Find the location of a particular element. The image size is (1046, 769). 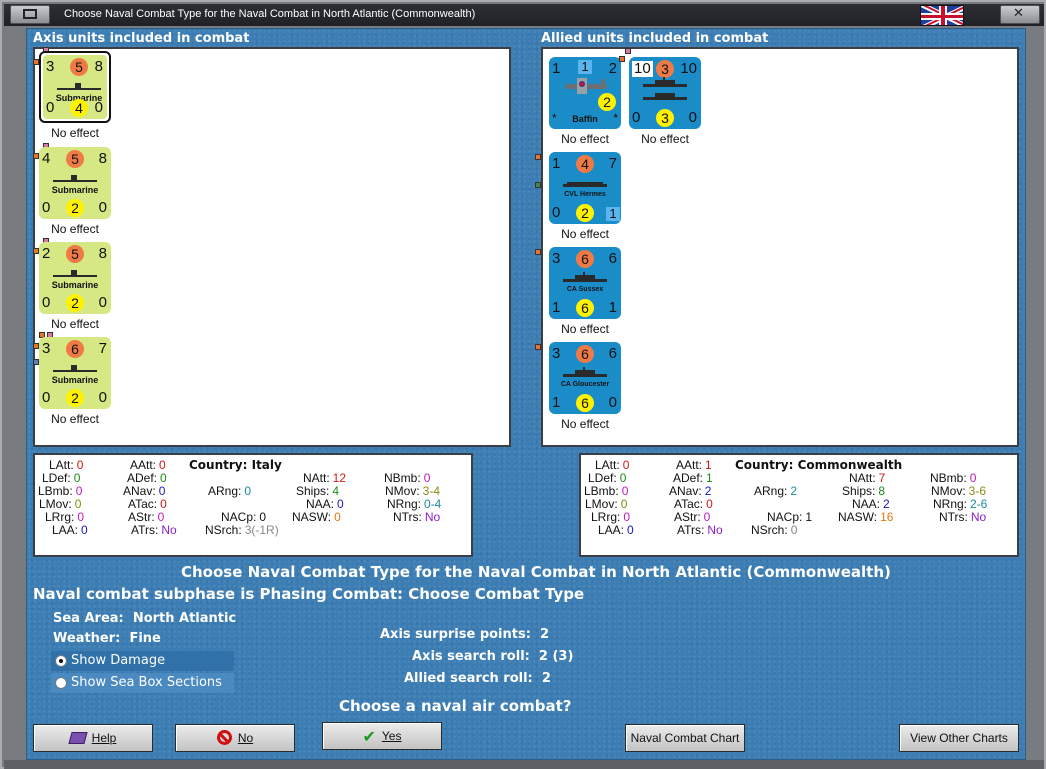

view-other-charts-button: View Other Charts is located at coordinates (959, 738).